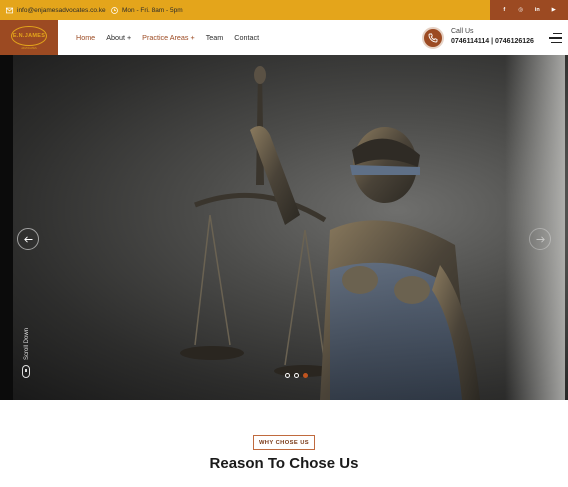  What do you see at coordinates (492, 41) in the screenshot?
I see `call-numbers: 0746114114 | 0746126126` at bounding box center [492, 41].